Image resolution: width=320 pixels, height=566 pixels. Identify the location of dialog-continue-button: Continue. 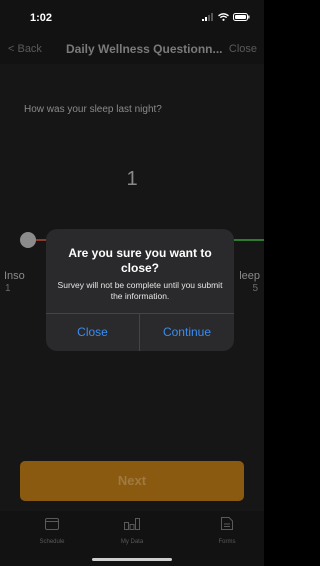
(187, 332).